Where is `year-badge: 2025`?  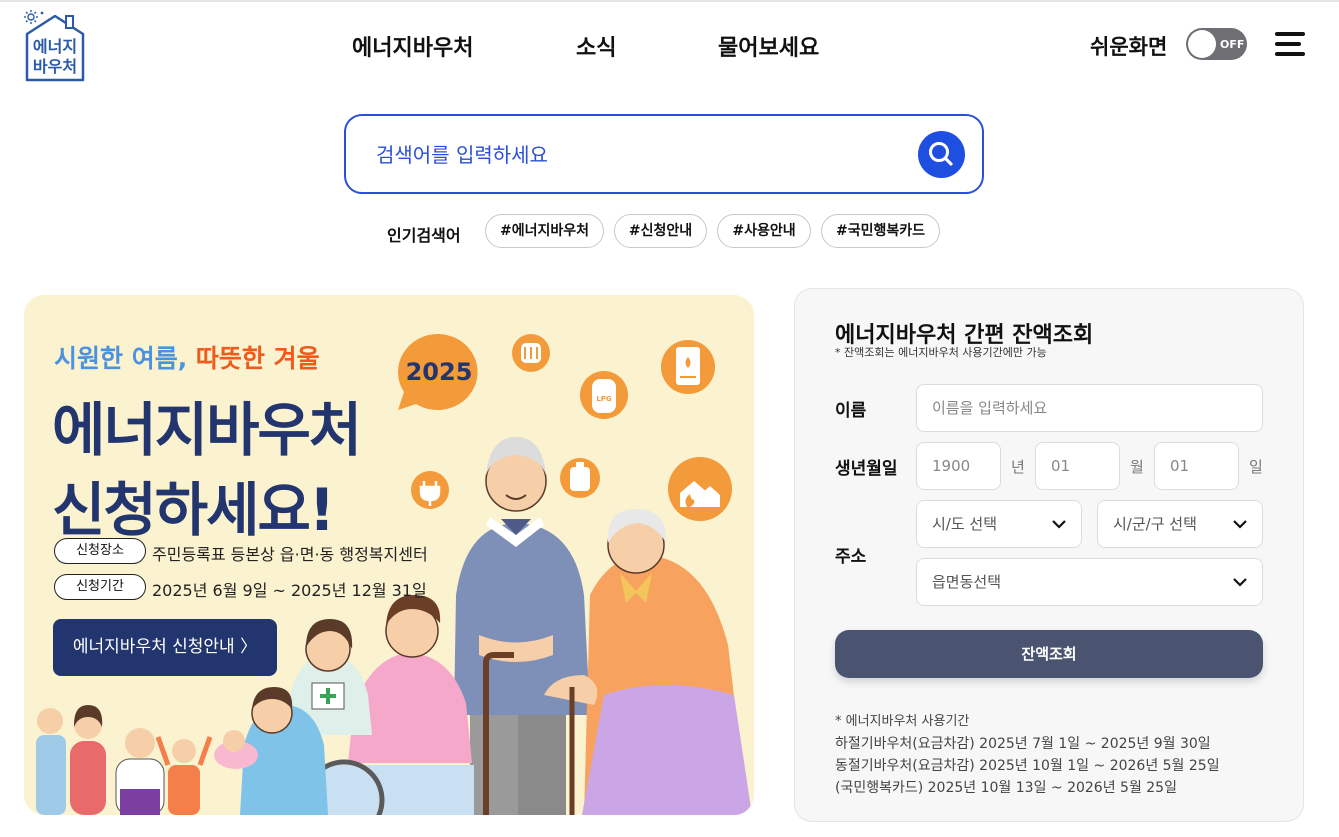 year-badge: 2025 is located at coordinates (438, 372).